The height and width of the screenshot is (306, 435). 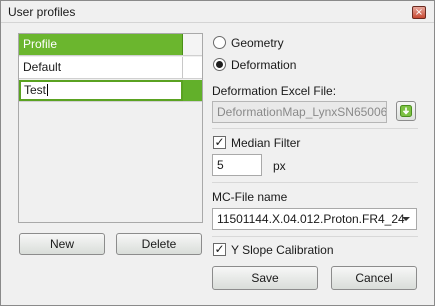 What do you see at coordinates (419, 12) in the screenshot?
I see `close-icon: ×` at bounding box center [419, 12].